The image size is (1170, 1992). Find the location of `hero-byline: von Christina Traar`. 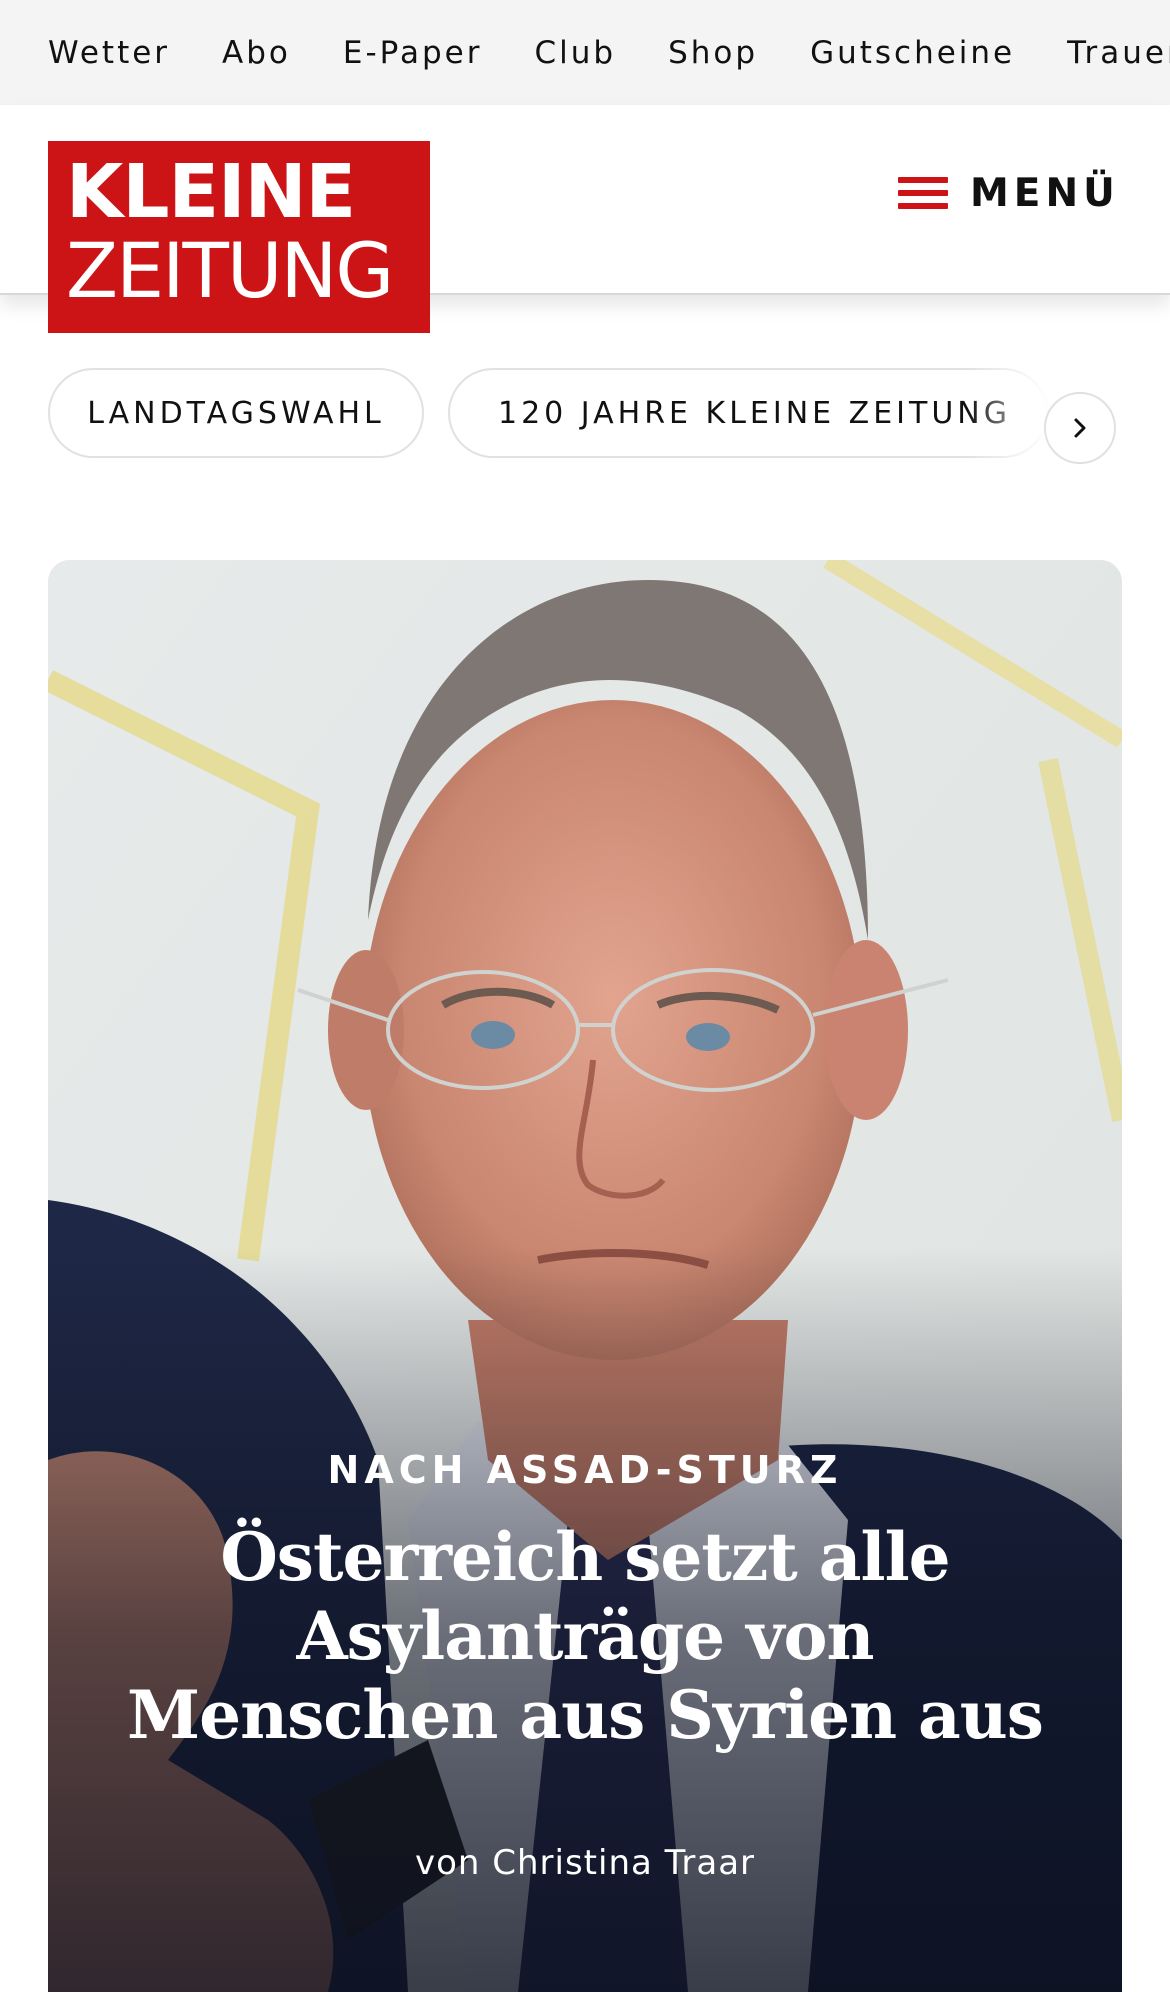

hero-byline: von Christina Traar is located at coordinates (585, 1863).